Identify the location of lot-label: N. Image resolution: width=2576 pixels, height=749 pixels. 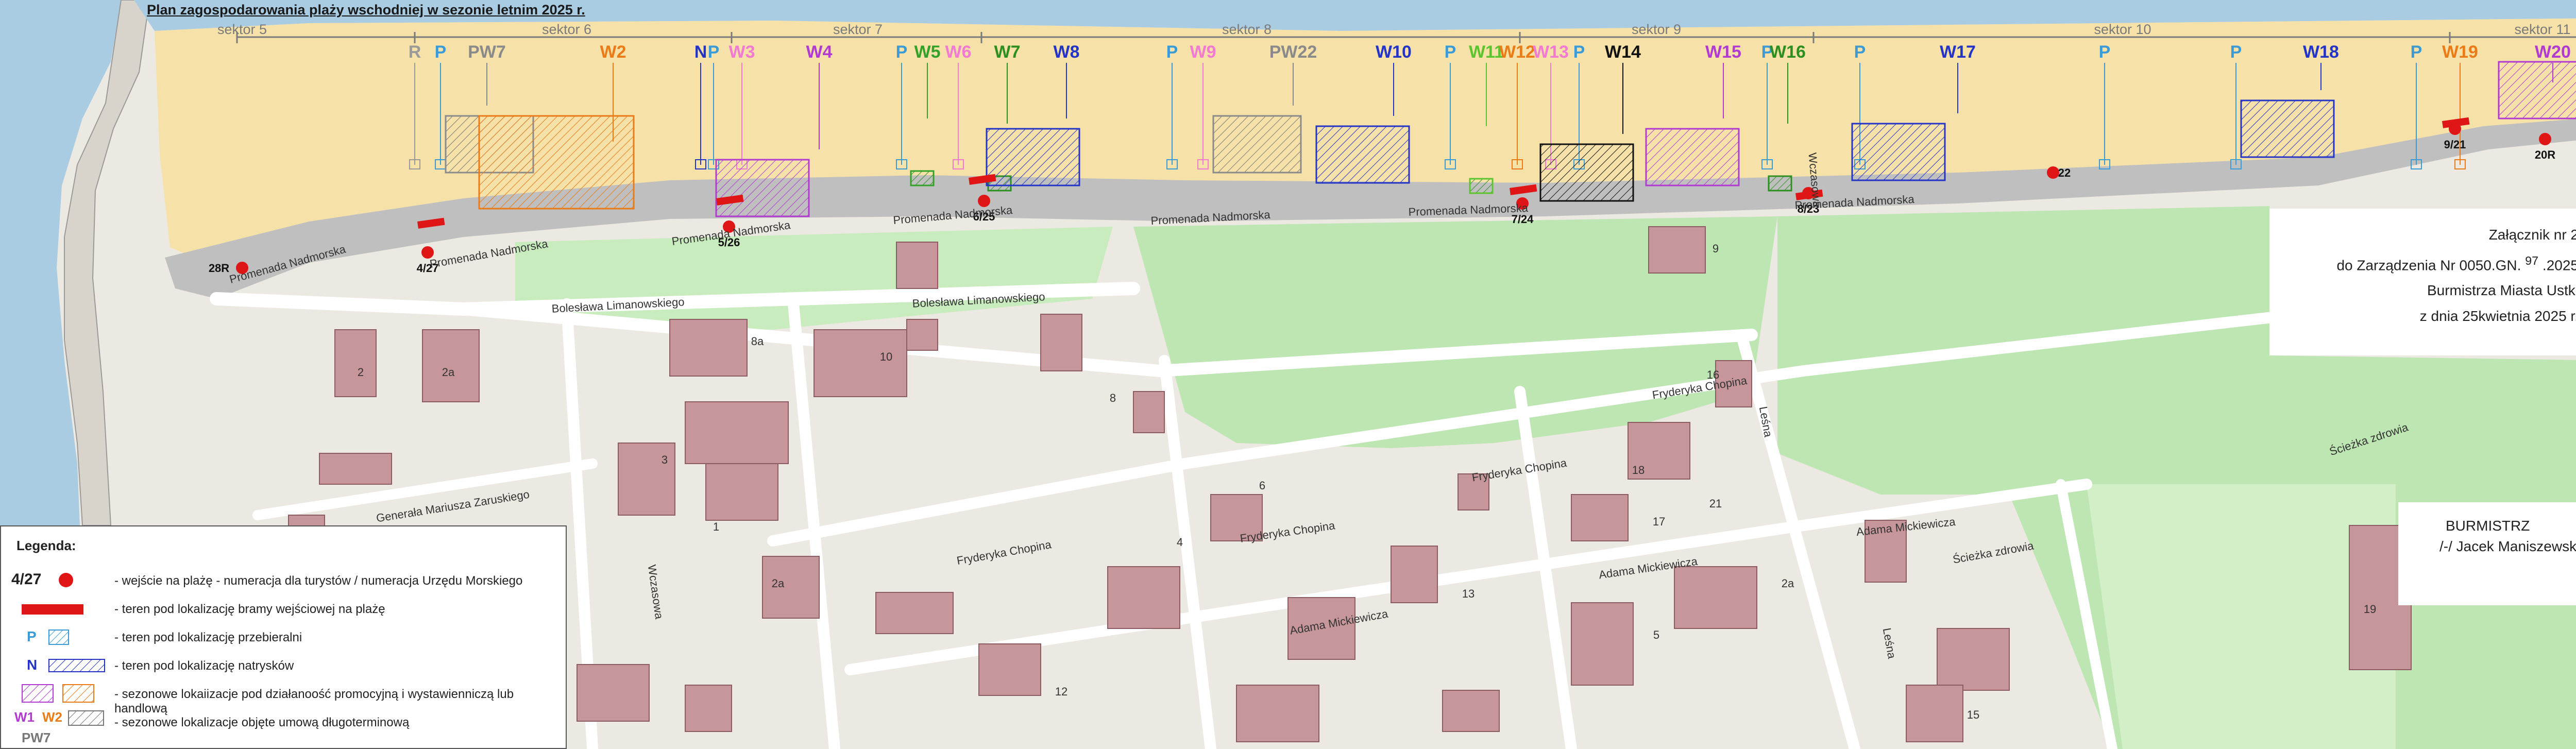
(700, 52).